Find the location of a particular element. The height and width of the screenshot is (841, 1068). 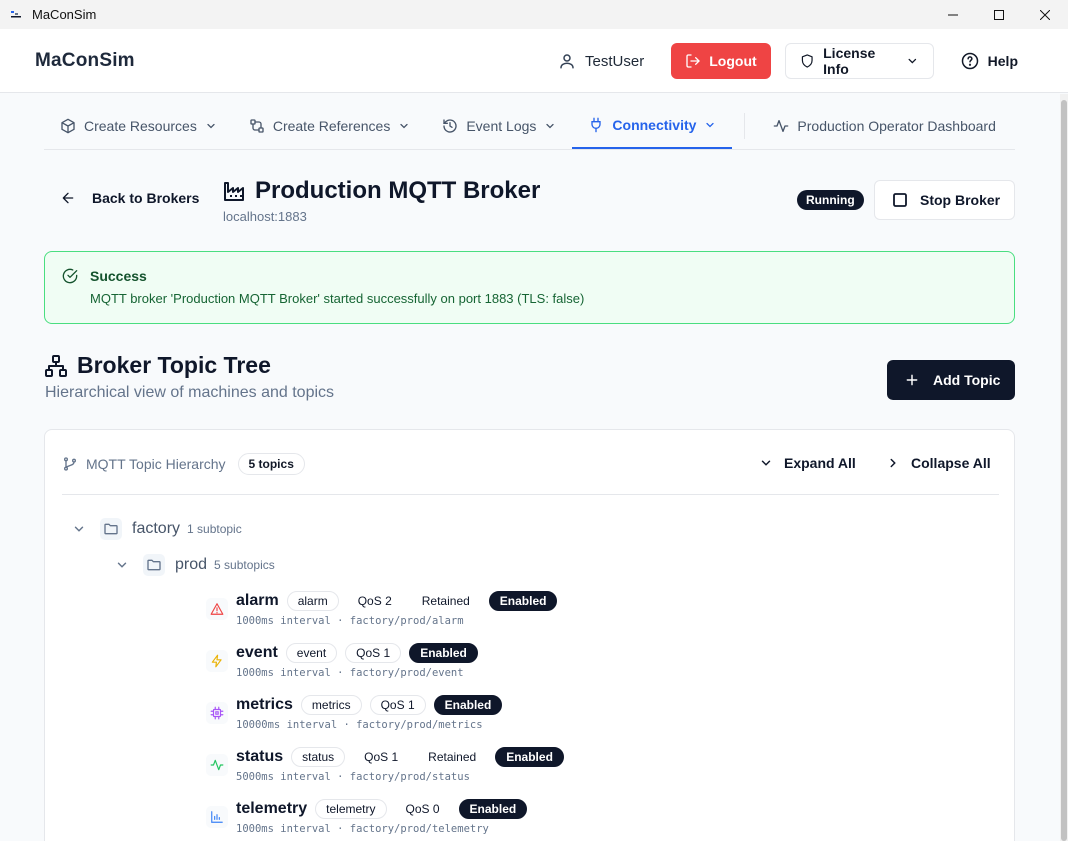

maximize-button is located at coordinates (999, 14).